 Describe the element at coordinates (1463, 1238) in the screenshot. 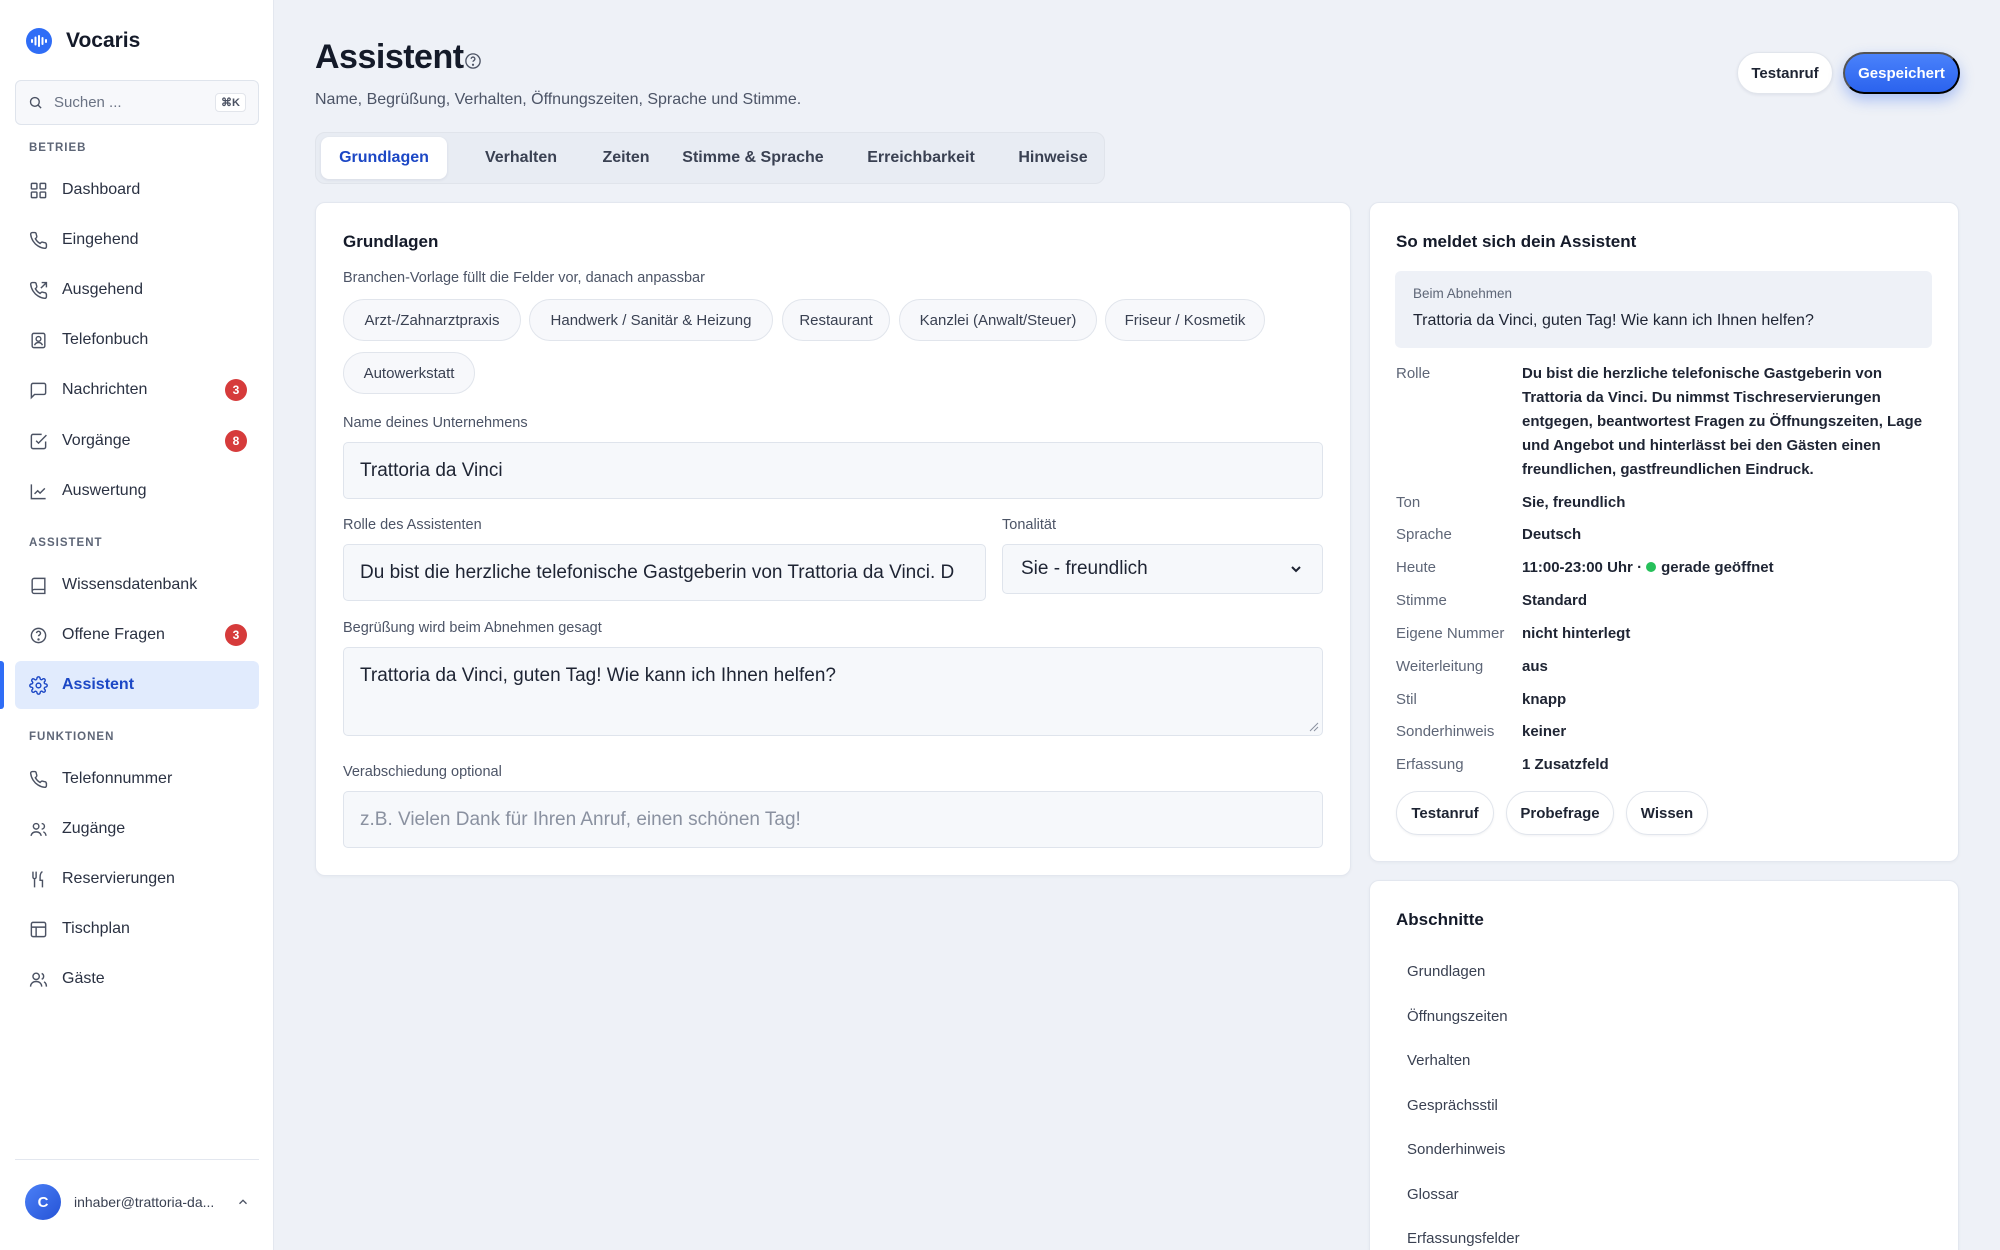

I see `section-link-erfassungsfelder: Erfassungsfelder` at that location.